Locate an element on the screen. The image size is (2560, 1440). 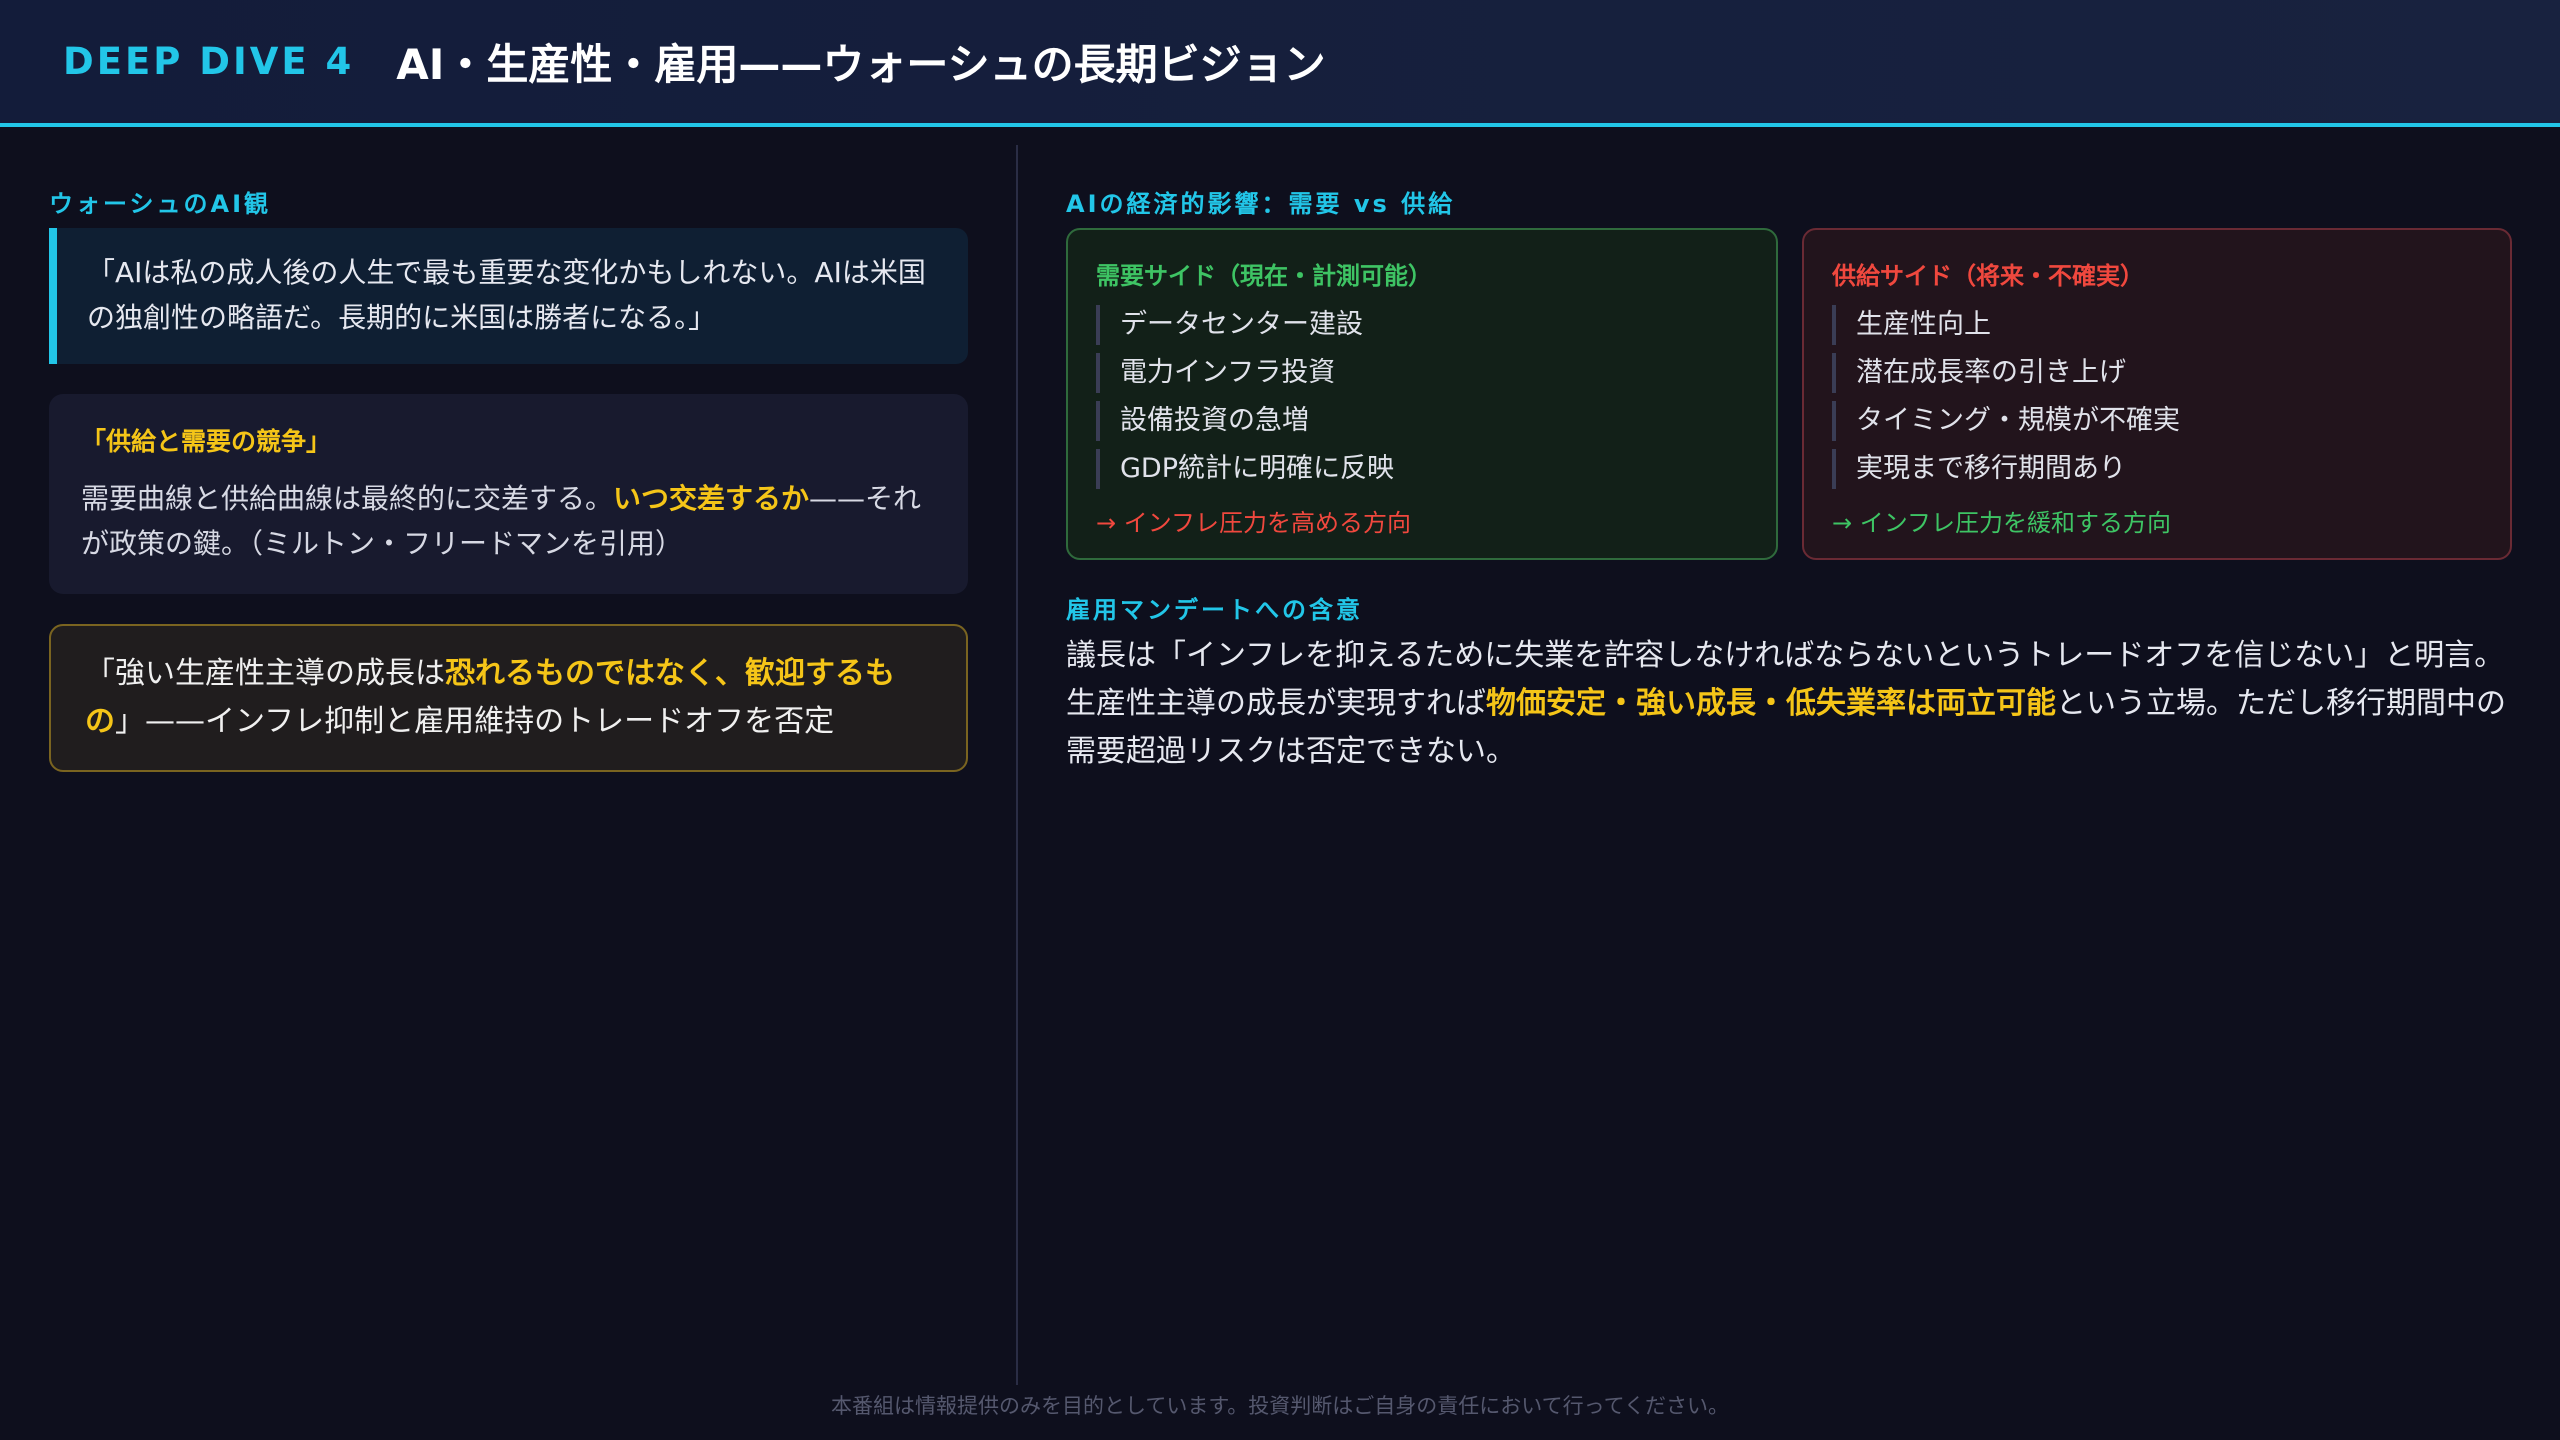
implication-pre: 生産性主導の成長が実現すれば is located at coordinates (1276, 703).